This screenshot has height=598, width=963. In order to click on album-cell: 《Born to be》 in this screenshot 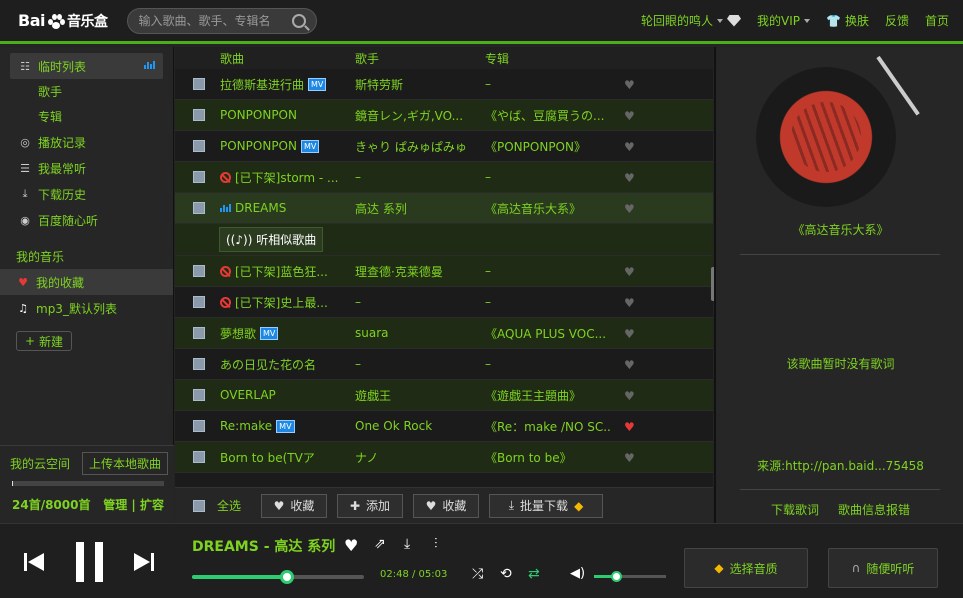, I will do `click(547, 457)`.